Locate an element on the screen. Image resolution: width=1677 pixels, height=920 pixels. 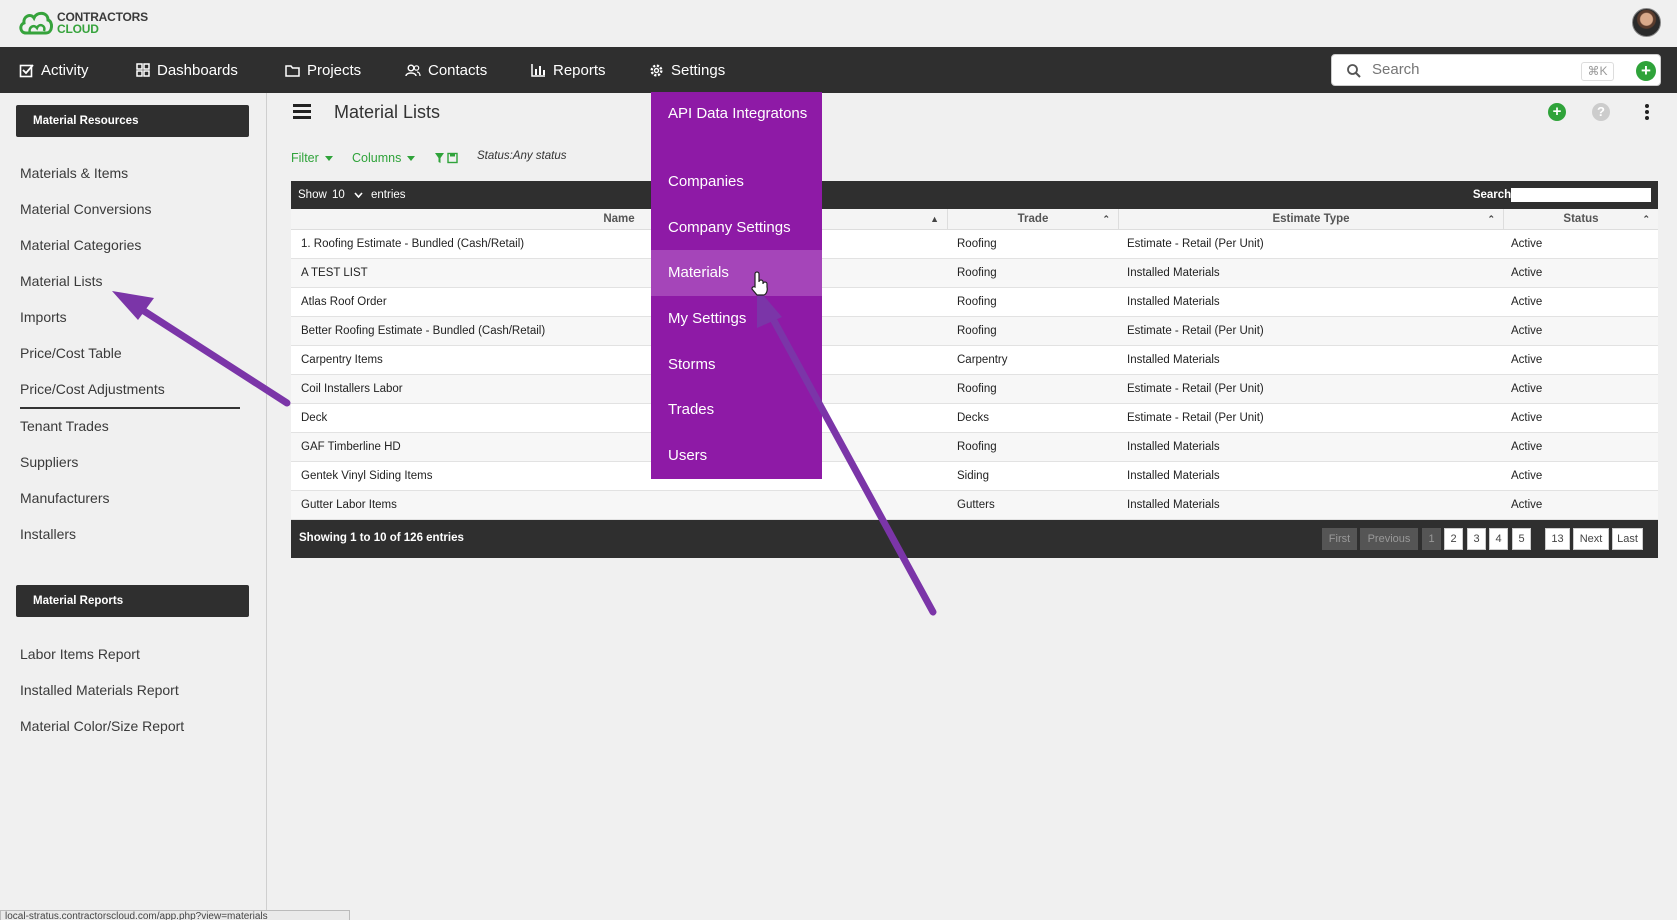
help-icon: ? is located at coordinates (1601, 112).